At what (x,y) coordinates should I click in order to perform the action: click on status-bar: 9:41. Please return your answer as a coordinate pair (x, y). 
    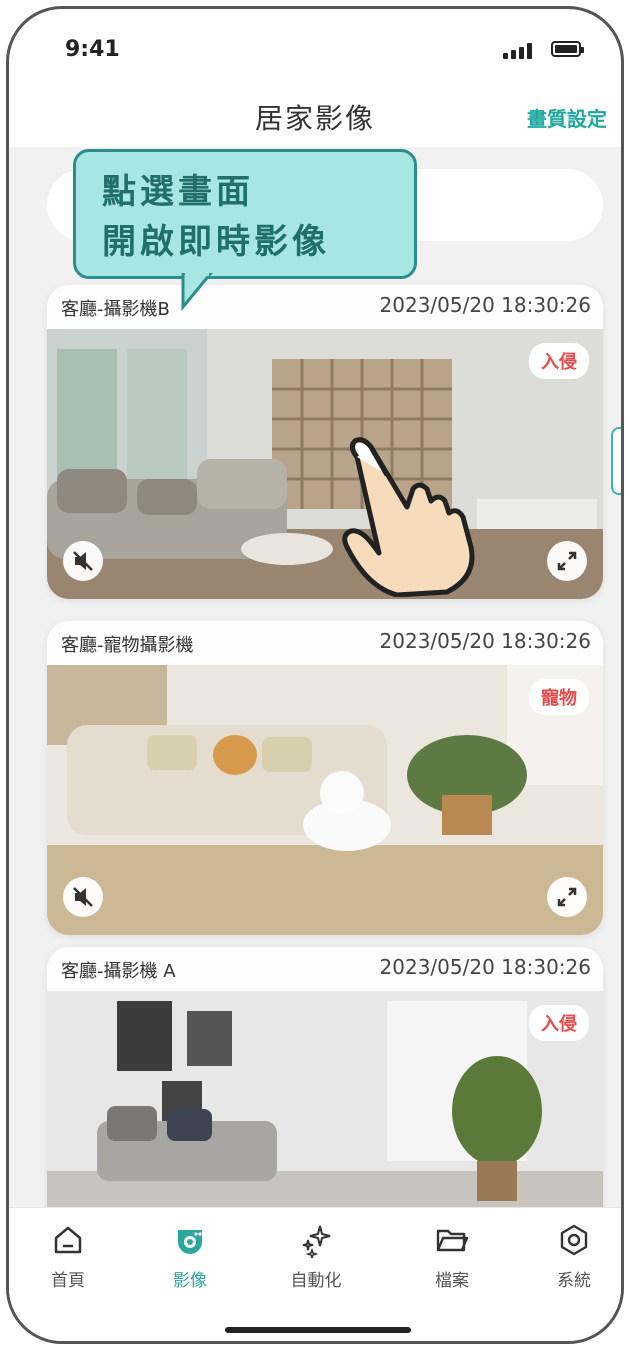
    Looking at the image, I should click on (315, 49).